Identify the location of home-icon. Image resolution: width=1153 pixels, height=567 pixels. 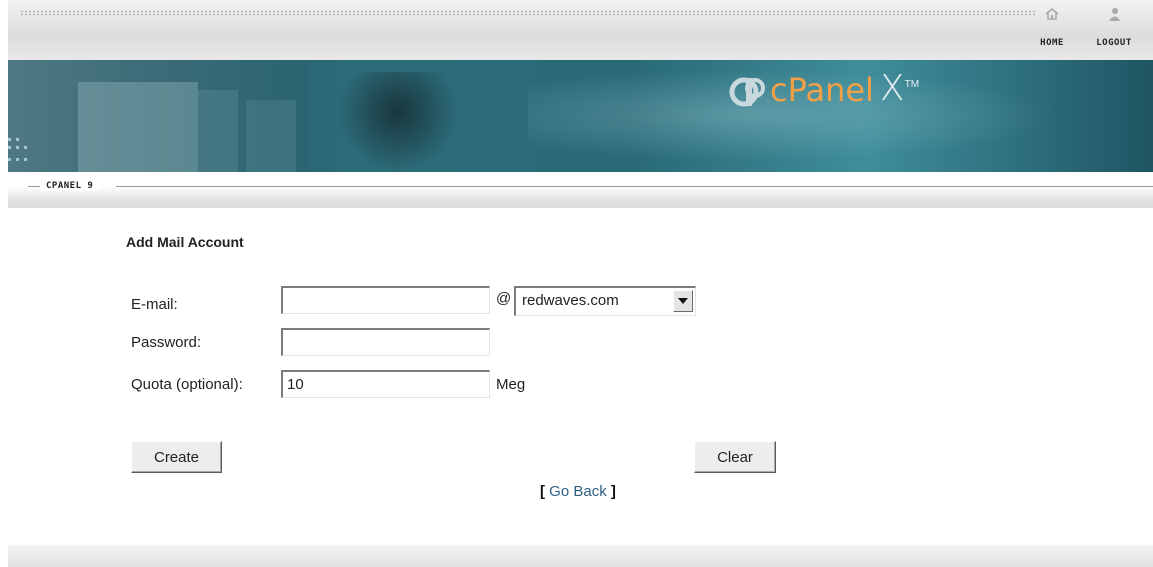
(1052, 14).